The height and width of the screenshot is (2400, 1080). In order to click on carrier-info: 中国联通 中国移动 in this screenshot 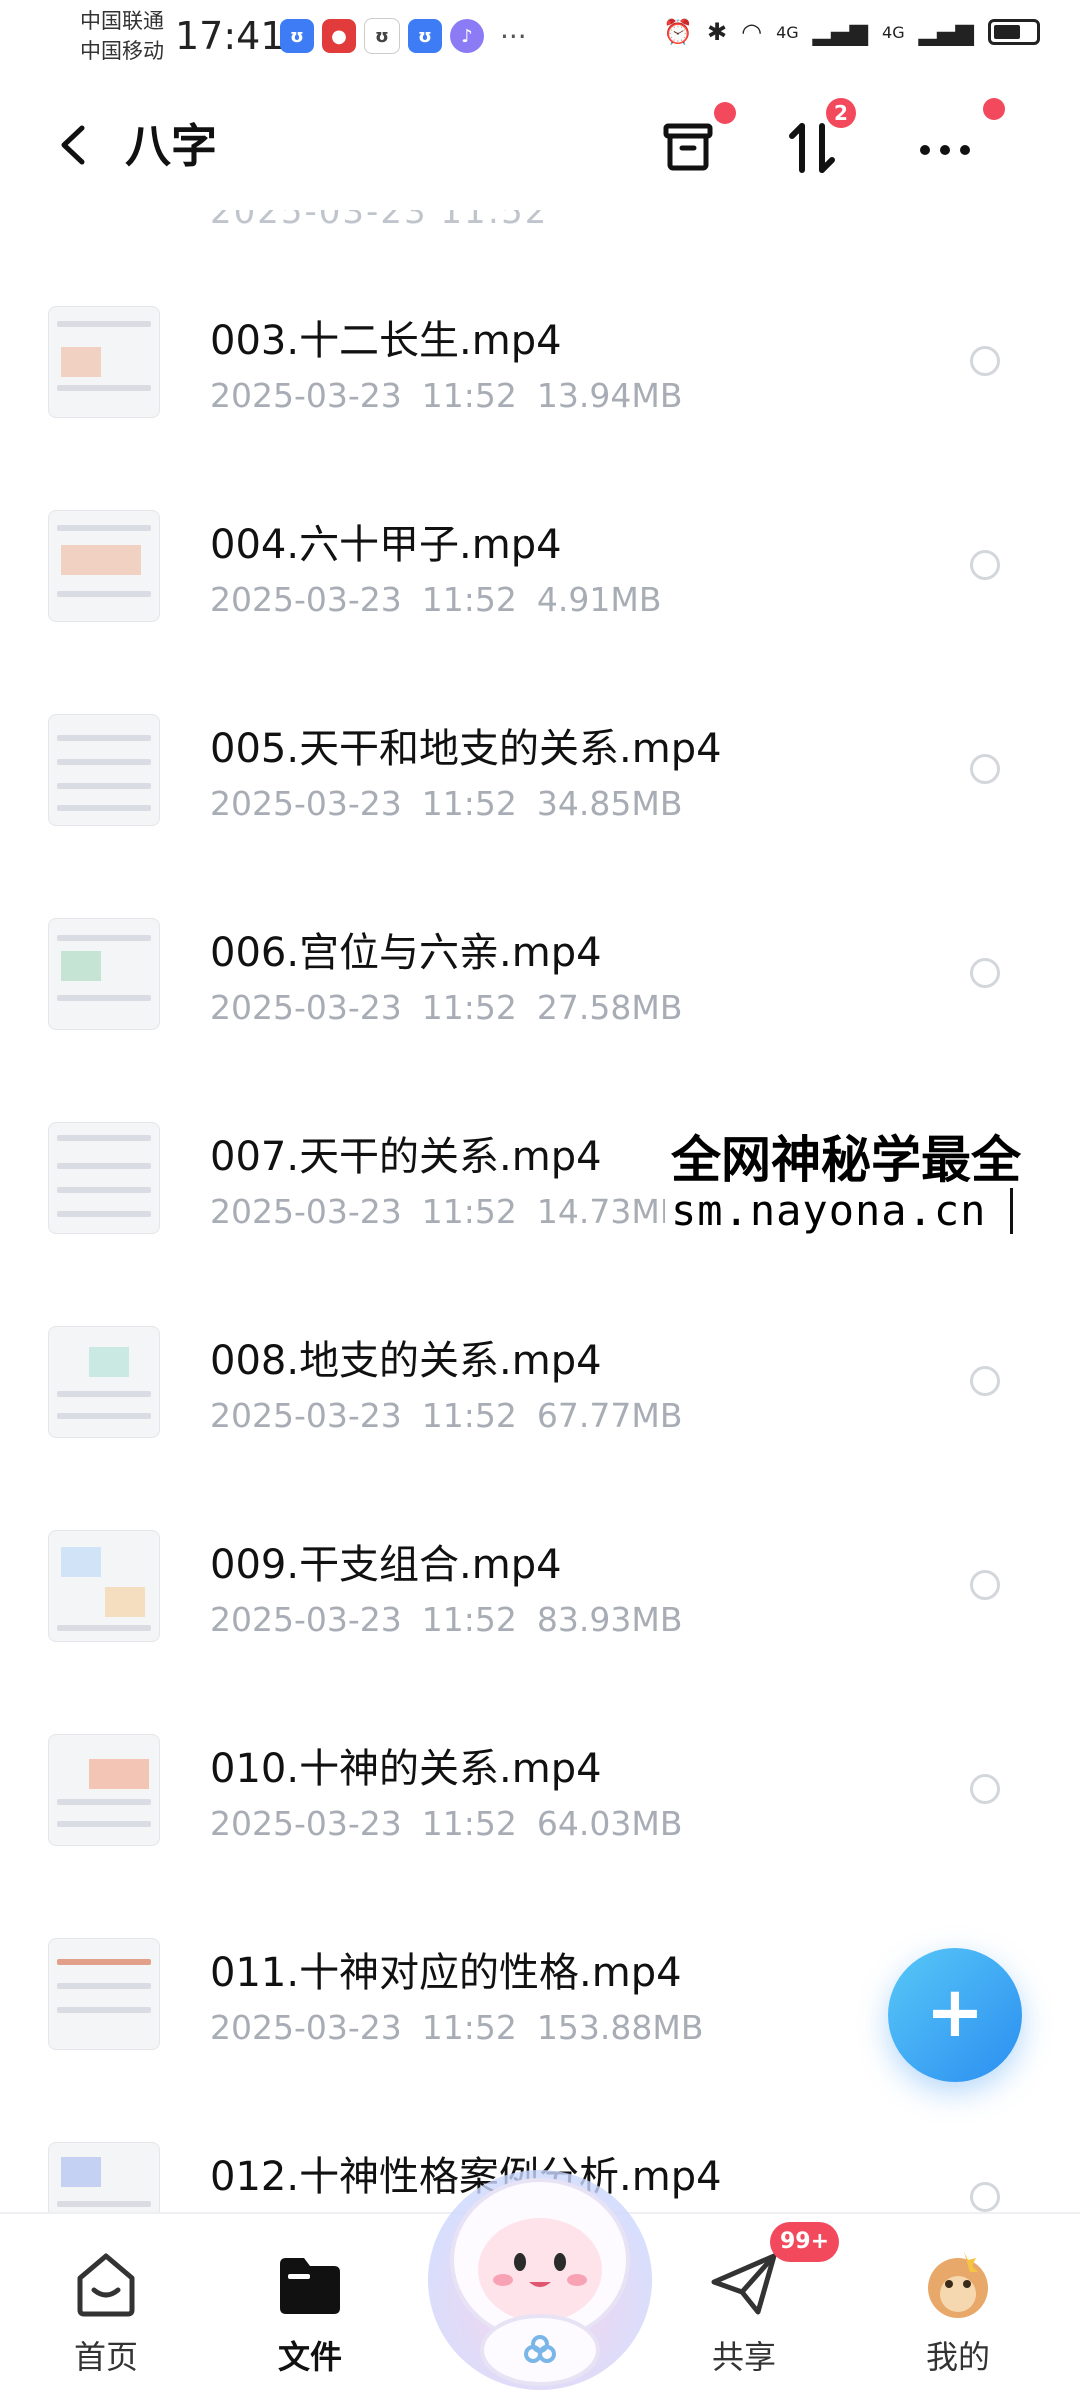, I will do `click(122, 36)`.